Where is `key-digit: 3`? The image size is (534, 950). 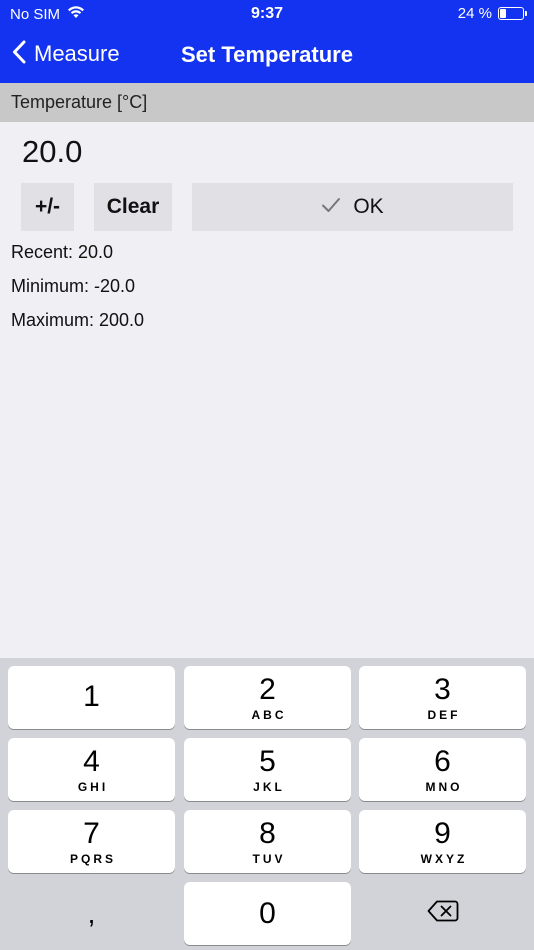
key-digit: 3 is located at coordinates (442, 689).